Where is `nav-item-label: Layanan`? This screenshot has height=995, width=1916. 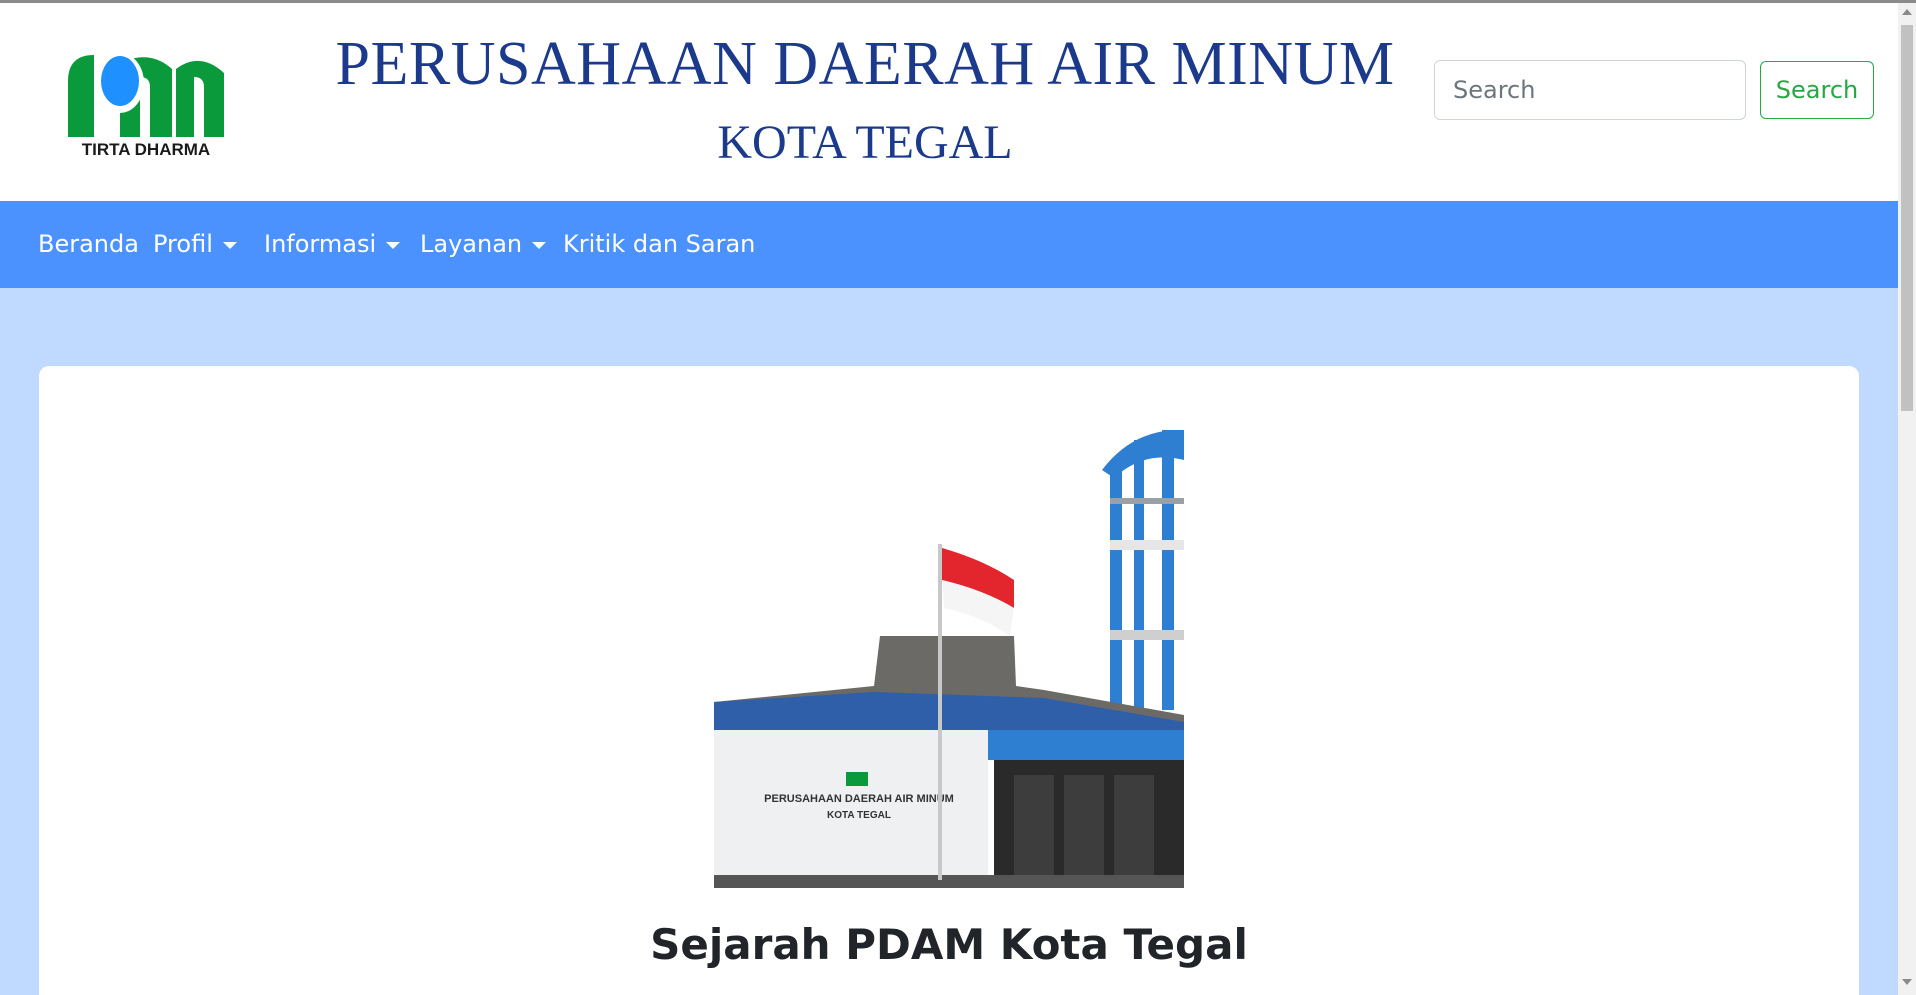 nav-item-label: Layanan is located at coordinates (471, 244).